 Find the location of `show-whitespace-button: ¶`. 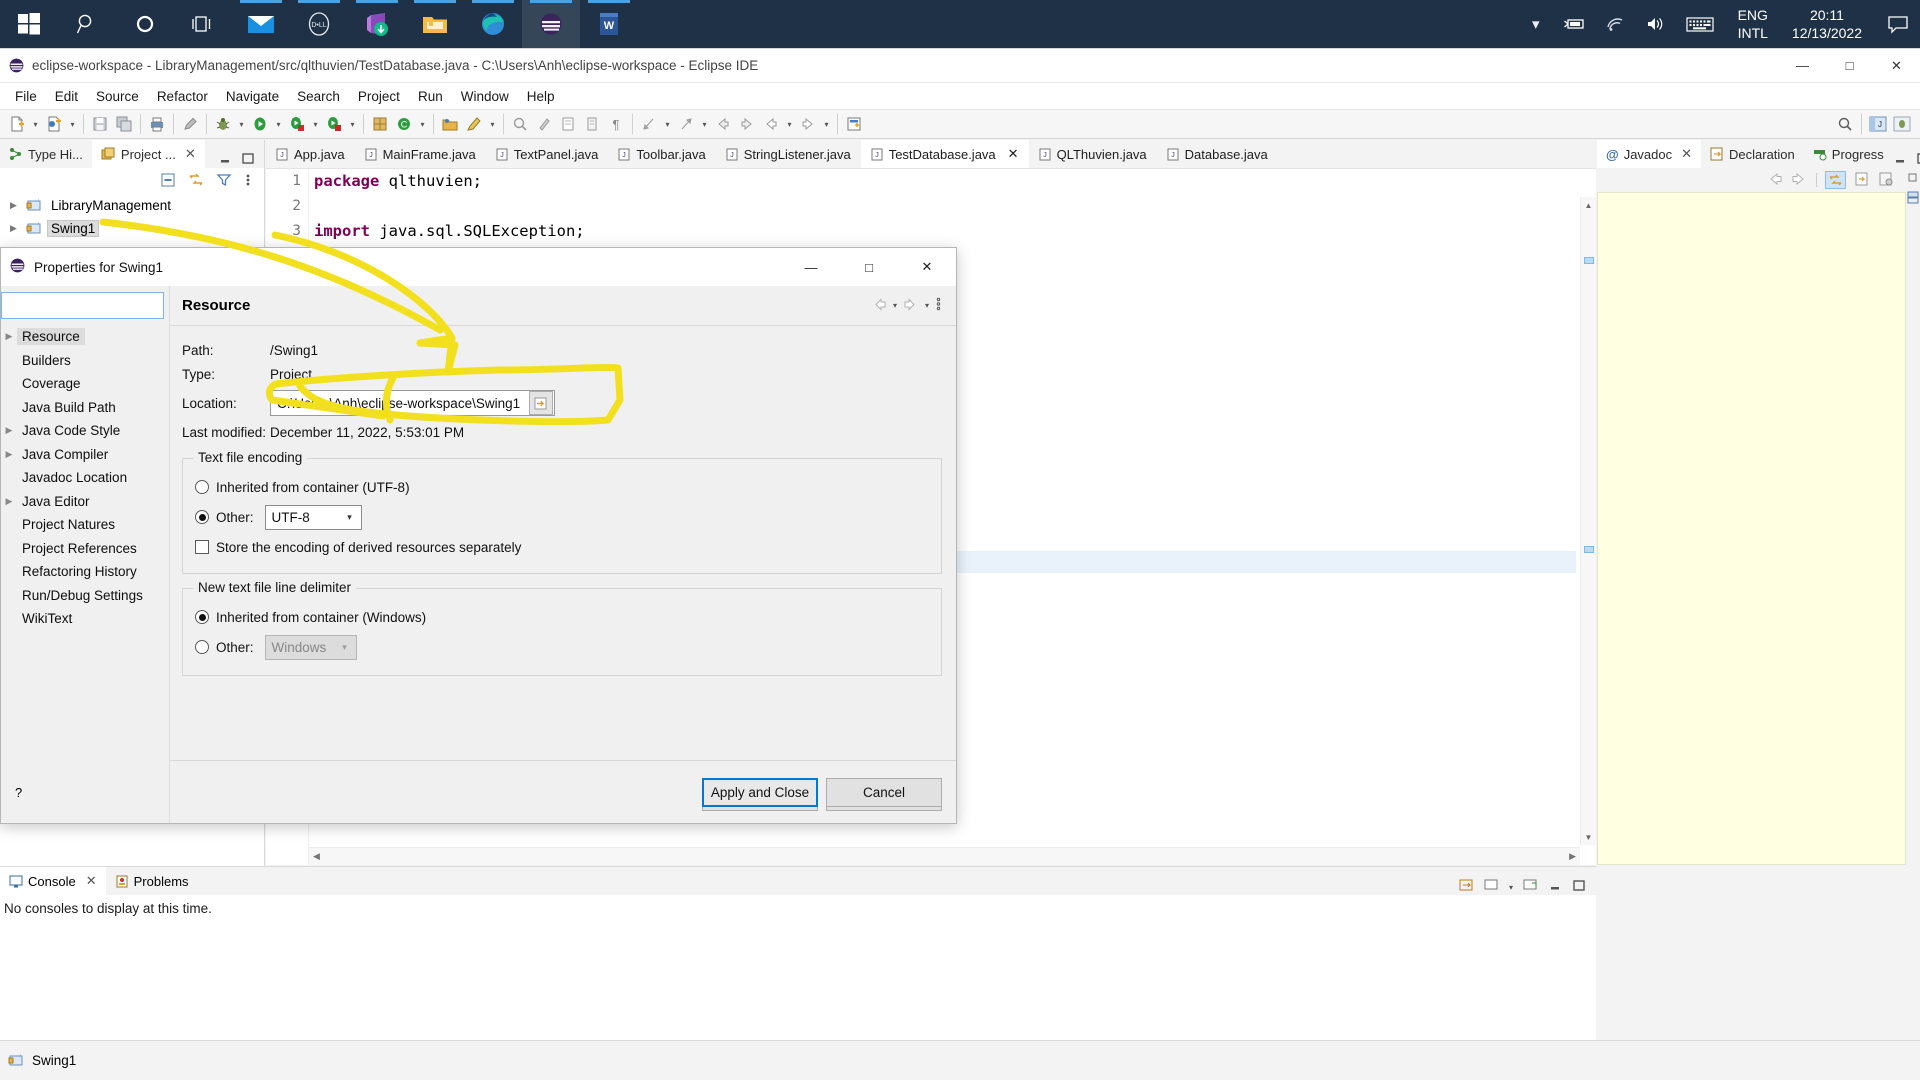

show-whitespace-button: ¶ is located at coordinates (616, 124).